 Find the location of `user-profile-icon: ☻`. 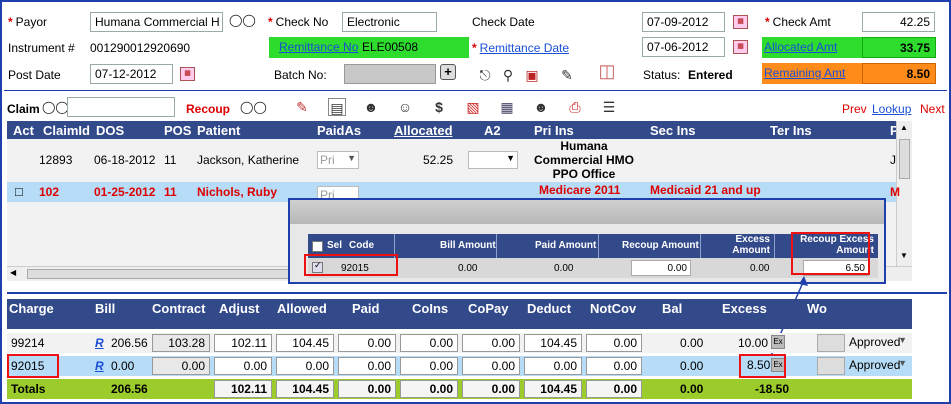

user-profile-icon: ☻ is located at coordinates (541, 107).